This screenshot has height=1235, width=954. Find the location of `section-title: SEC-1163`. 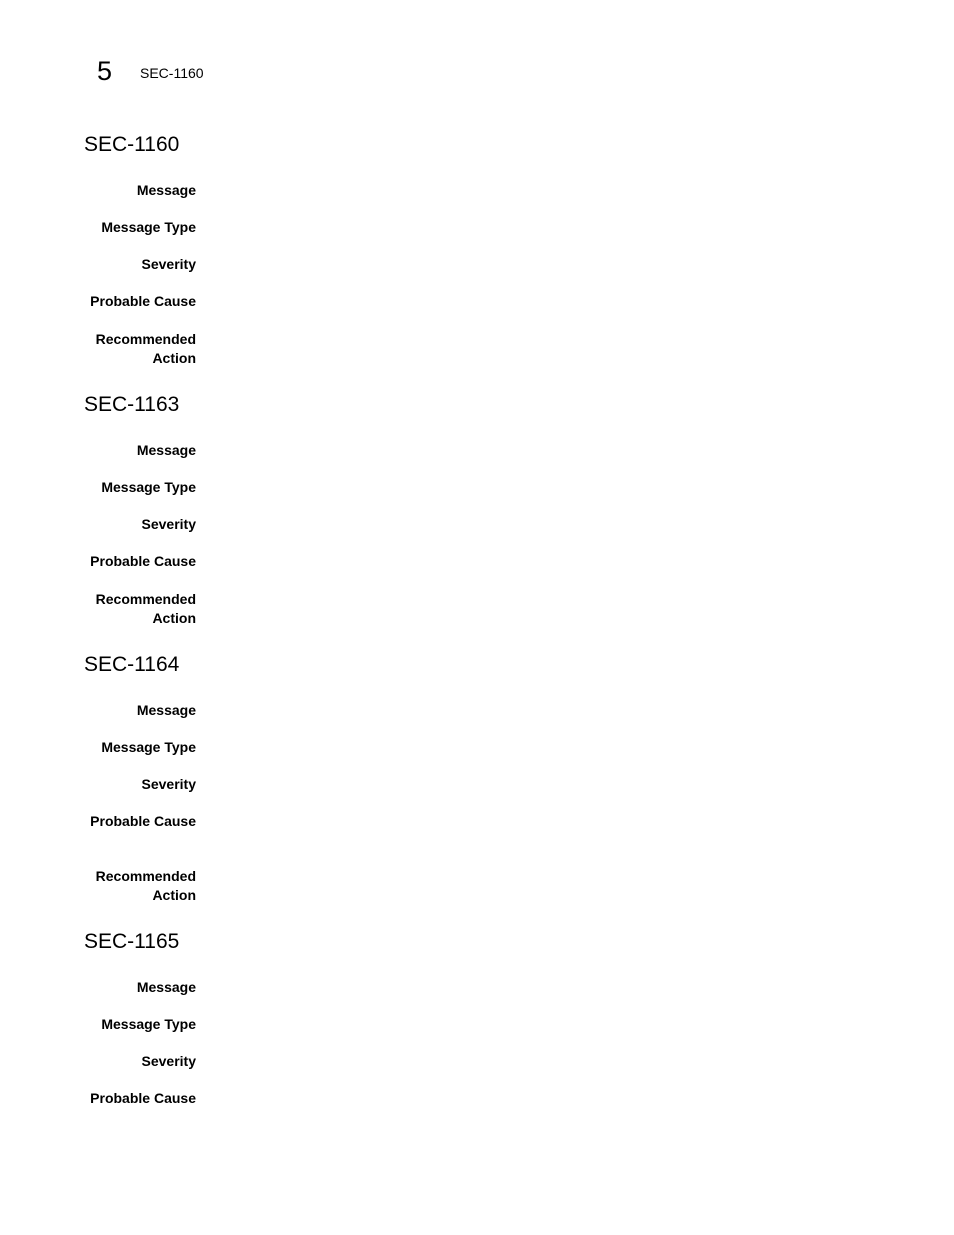

section-title: SEC-1163 is located at coordinates (132, 404).